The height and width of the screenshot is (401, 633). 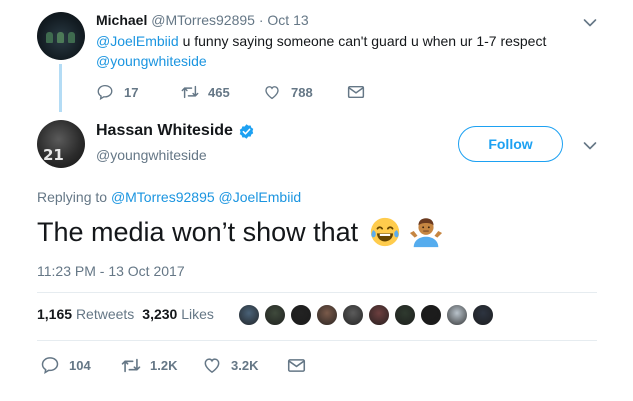 What do you see at coordinates (198, 231) in the screenshot?
I see `tweet-text-body: The media won’t show that` at bounding box center [198, 231].